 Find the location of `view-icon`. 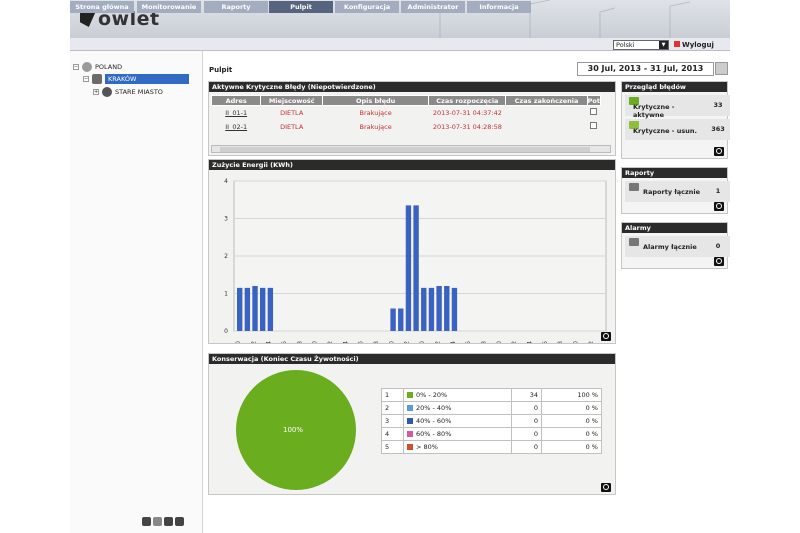

view-icon is located at coordinates (168, 521).